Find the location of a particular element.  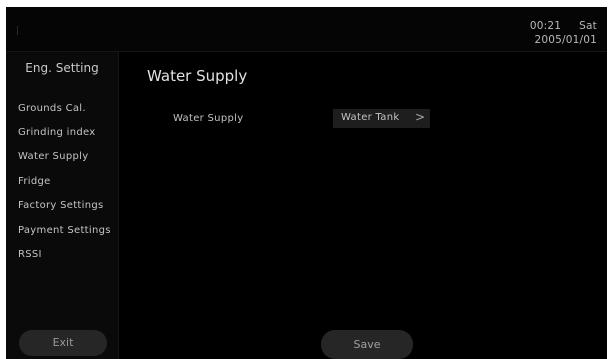

water-supply-select: Water Tank > is located at coordinates (381, 118).